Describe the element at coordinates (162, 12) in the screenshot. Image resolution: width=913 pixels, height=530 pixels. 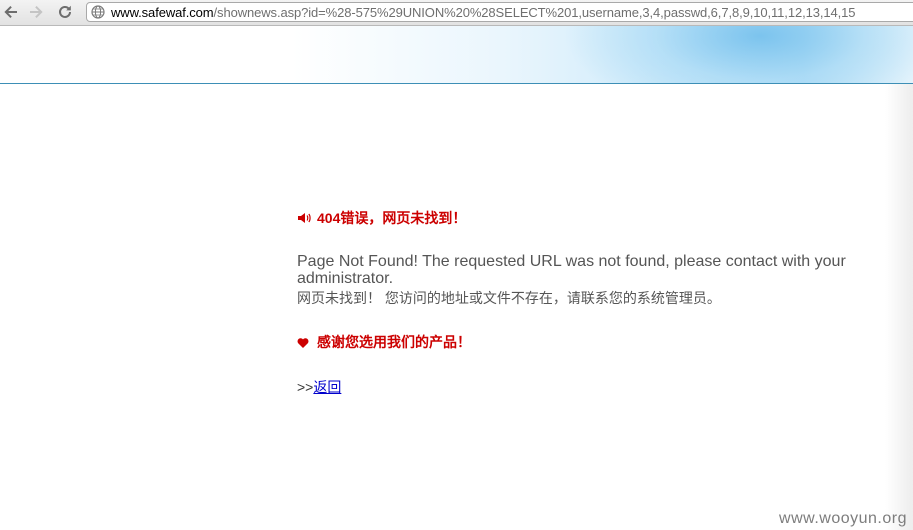
I see `url-host: www.safewaf.com` at that location.